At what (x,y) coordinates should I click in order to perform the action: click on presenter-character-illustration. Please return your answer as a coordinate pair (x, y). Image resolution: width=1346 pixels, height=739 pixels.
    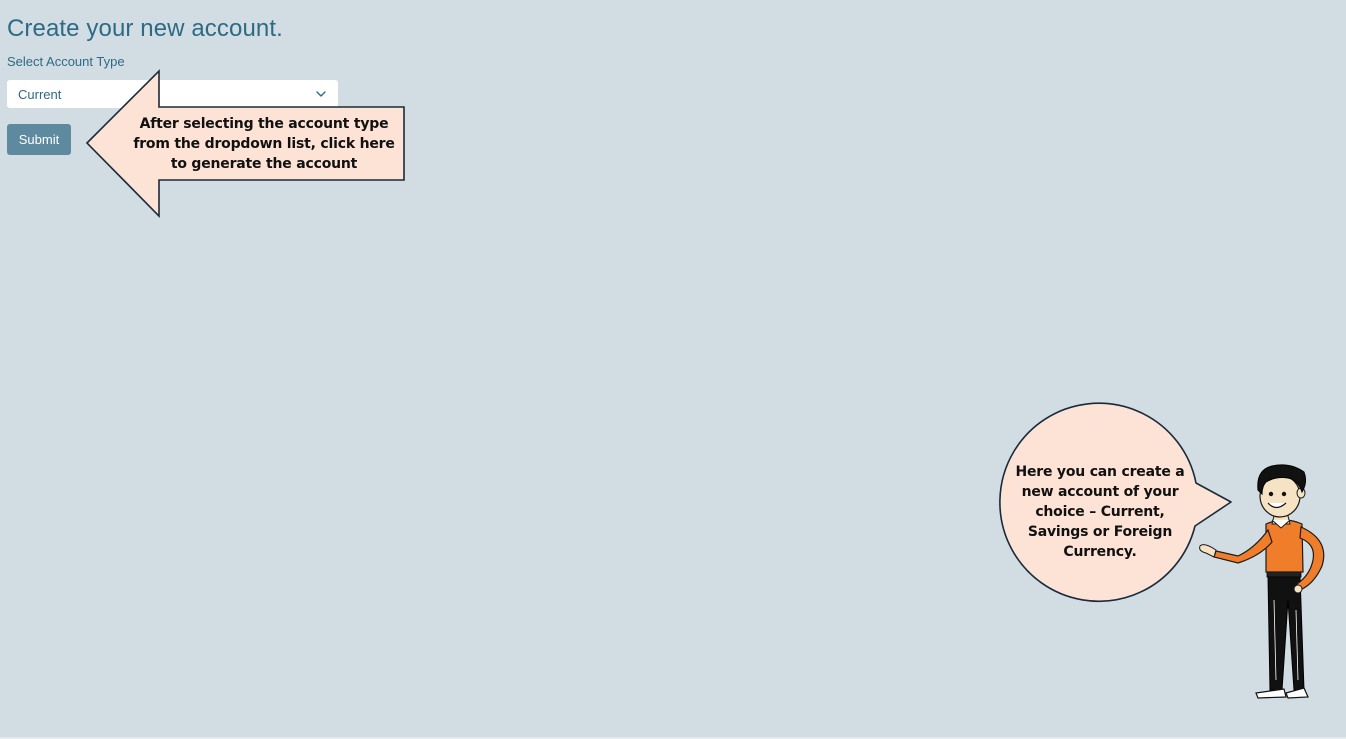
    Looking at the image, I should click on (1262, 581).